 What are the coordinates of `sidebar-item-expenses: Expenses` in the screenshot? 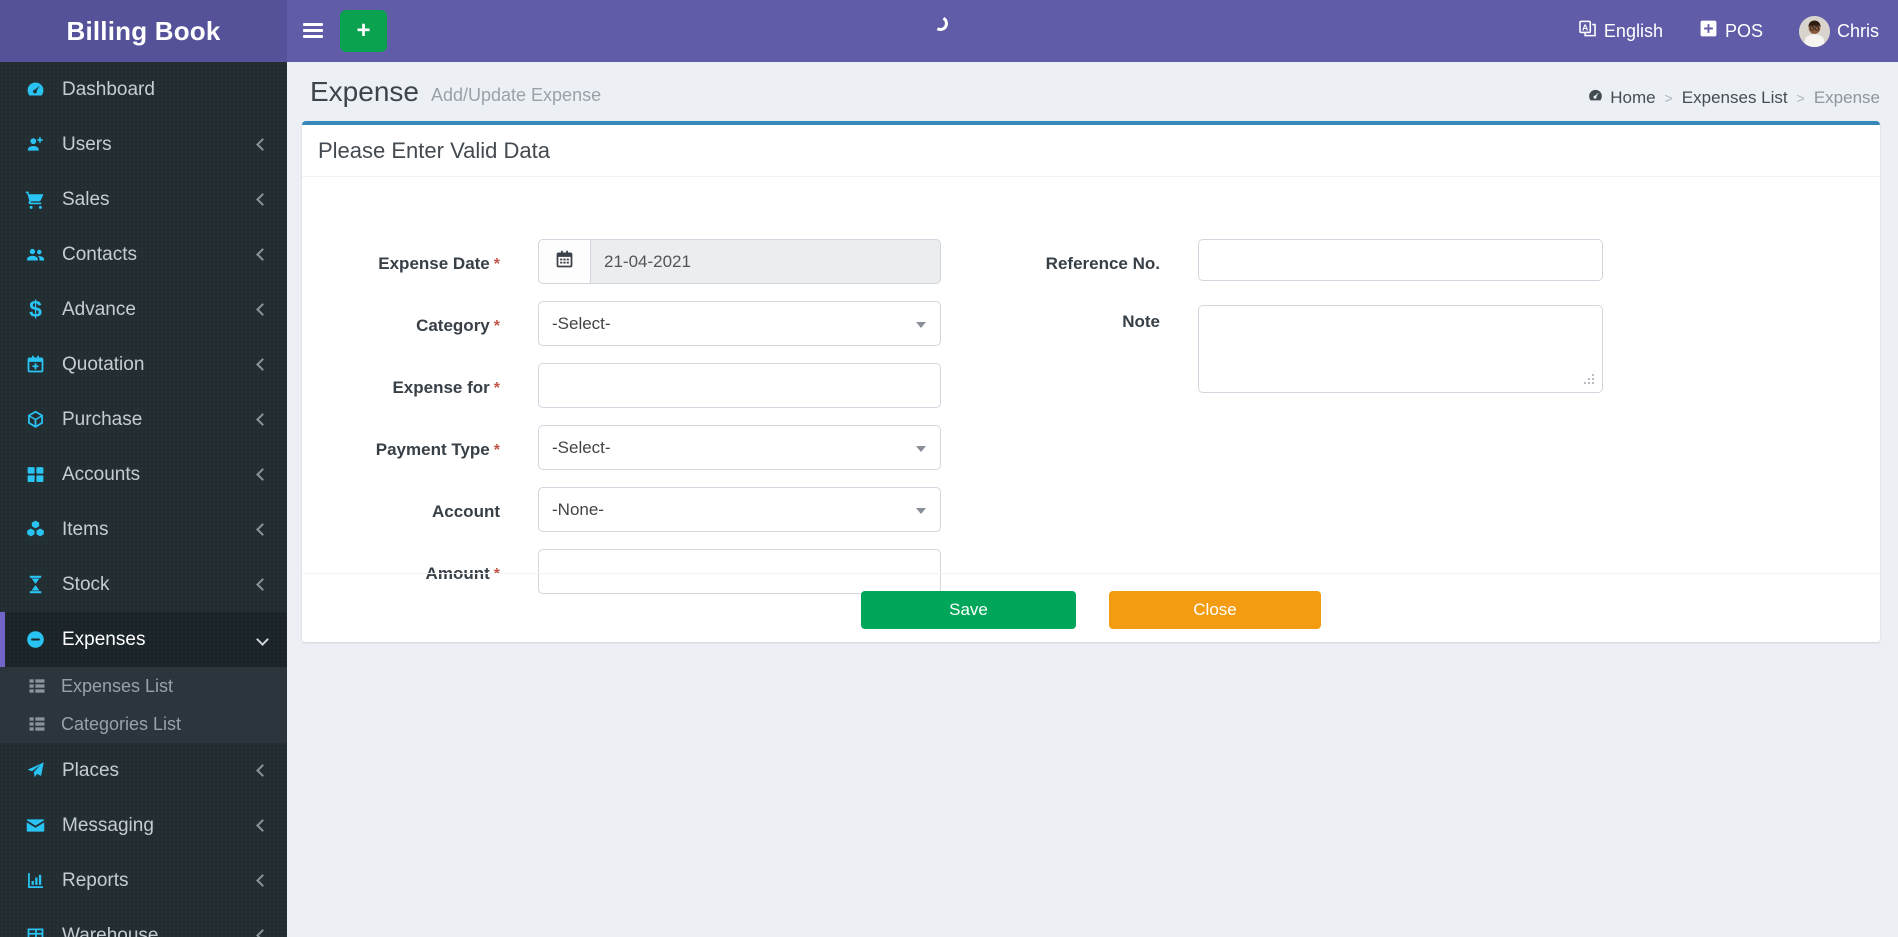 It's located at (143, 639).